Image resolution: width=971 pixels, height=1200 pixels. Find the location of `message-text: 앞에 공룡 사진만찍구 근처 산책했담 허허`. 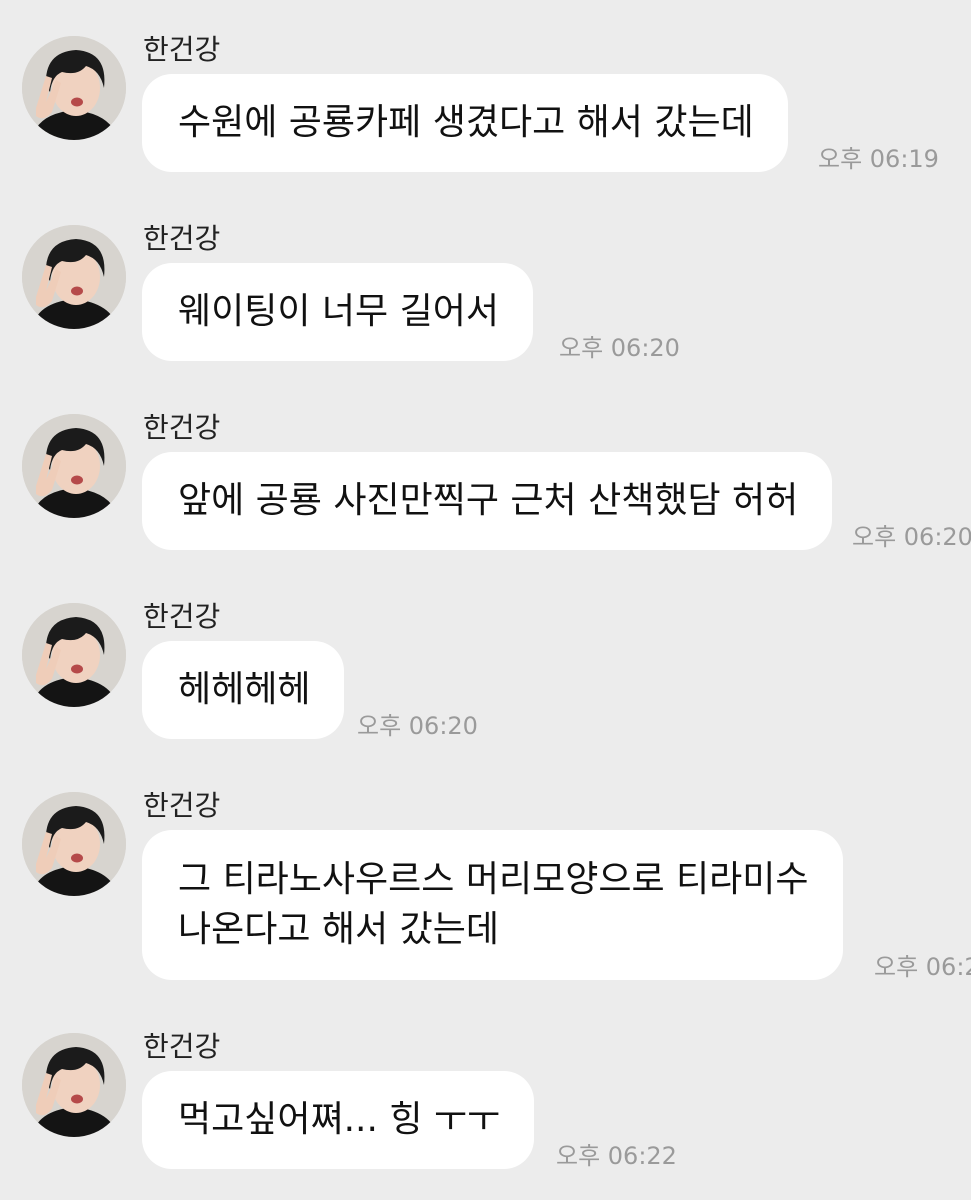

message-text: 앞에 공룡 사진만찍구 근처 산책했담 허허 is located at coordinates (488, 500).